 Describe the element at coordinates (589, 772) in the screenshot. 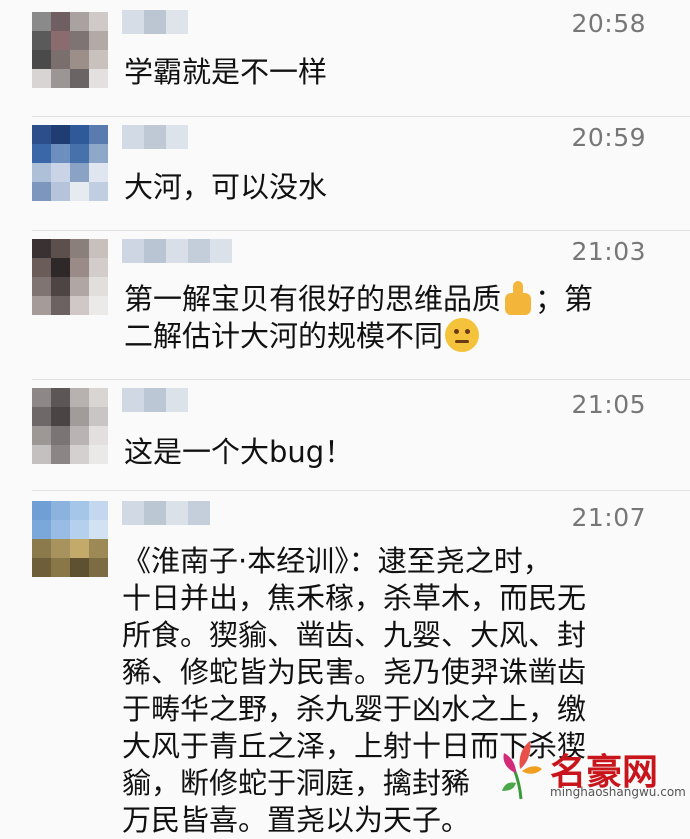

I see `site-watermark: 名豪网 minghaoshangwu.com` at that location.